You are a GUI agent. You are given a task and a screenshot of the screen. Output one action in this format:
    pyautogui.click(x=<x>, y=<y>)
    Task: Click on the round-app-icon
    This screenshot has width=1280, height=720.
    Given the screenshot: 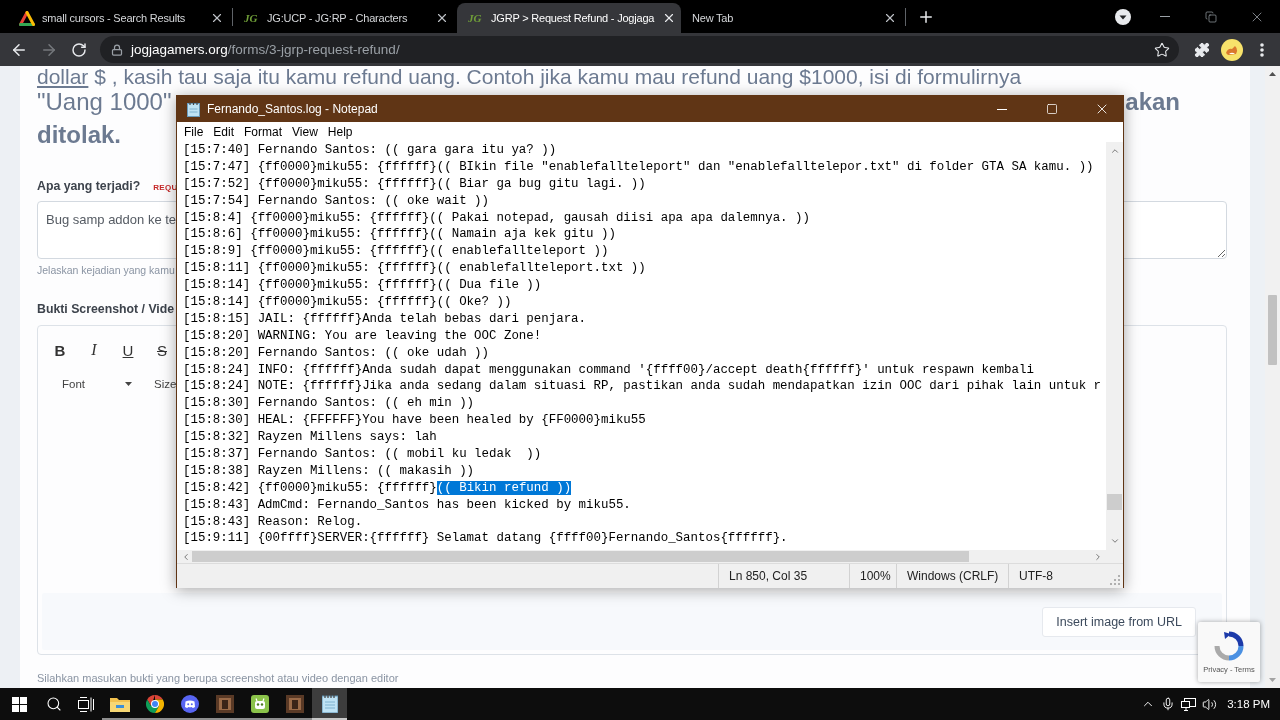 What is the action you would take?
    pyautogui.click(x=189, y=704)
    